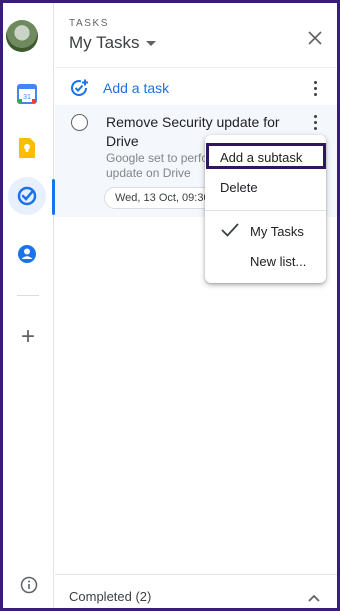  Describe the element at coordinates (150, 43) in the screenshot. I see `caret-down-icon` at that location.